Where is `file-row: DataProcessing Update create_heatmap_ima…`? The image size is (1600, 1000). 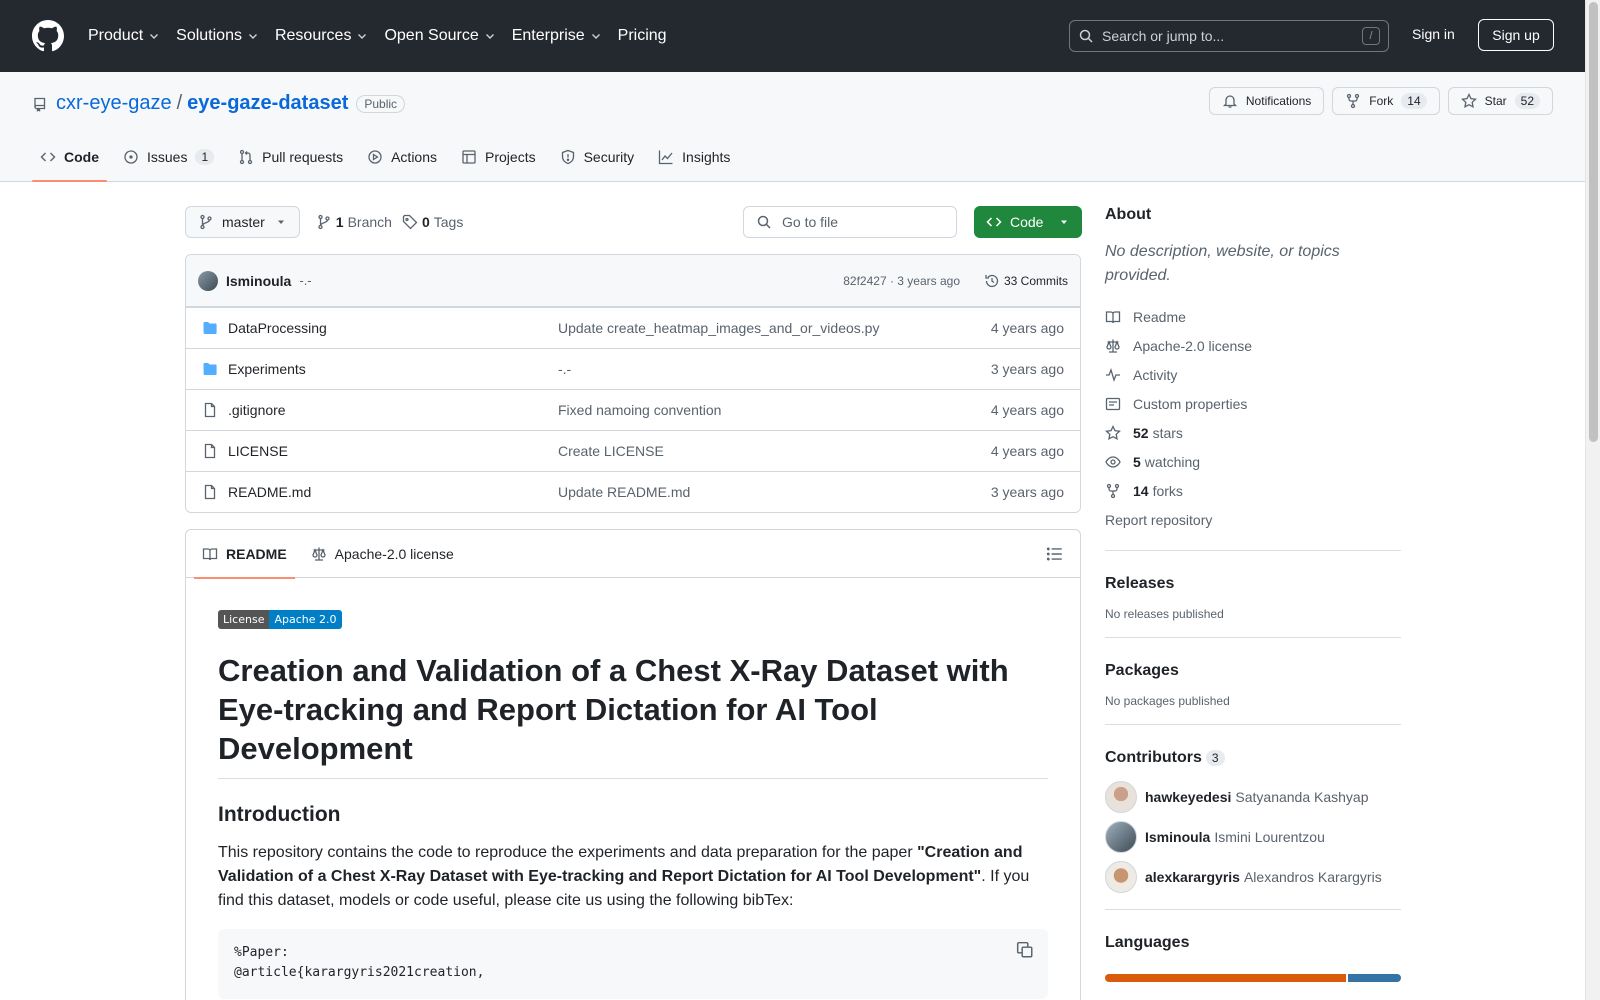
file-row: DataProcessing Update create_heatmap_ima… is located at coordinates (633, 327).